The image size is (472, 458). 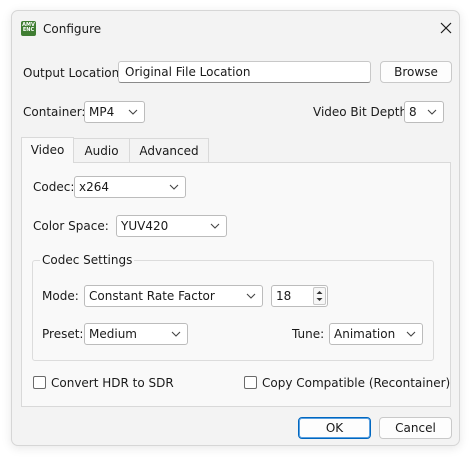 What do you see at coordinates (101, 150) in the screenshot?
I see `tab-audio: Audio` at bounding box center [101, 150].